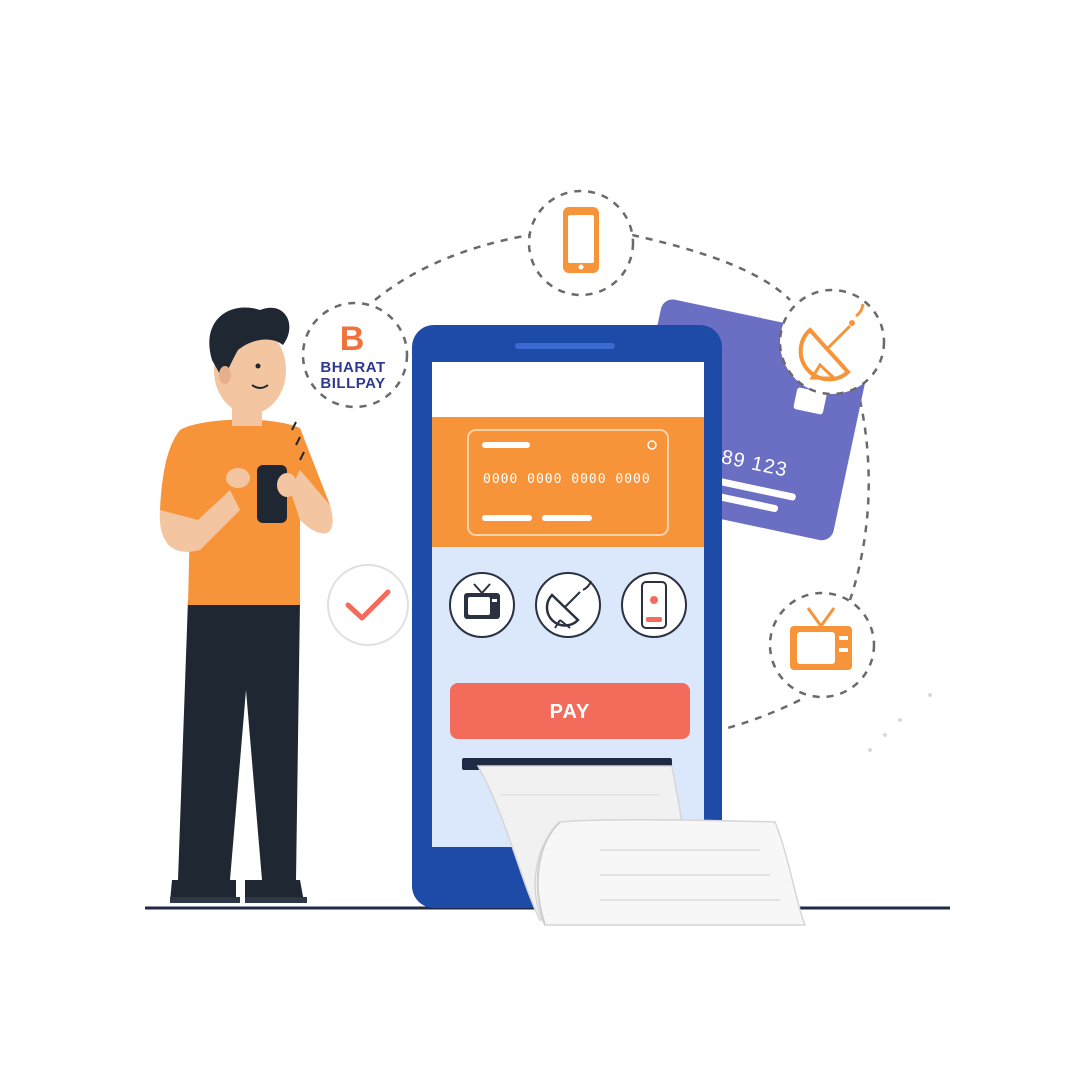 Image resolution: width=1080 pixels, height=1080 pixels. What do you see at coordinates (900, 722) in the screenshot?
I see `decorative-dots` at bounding box center [900, 722].